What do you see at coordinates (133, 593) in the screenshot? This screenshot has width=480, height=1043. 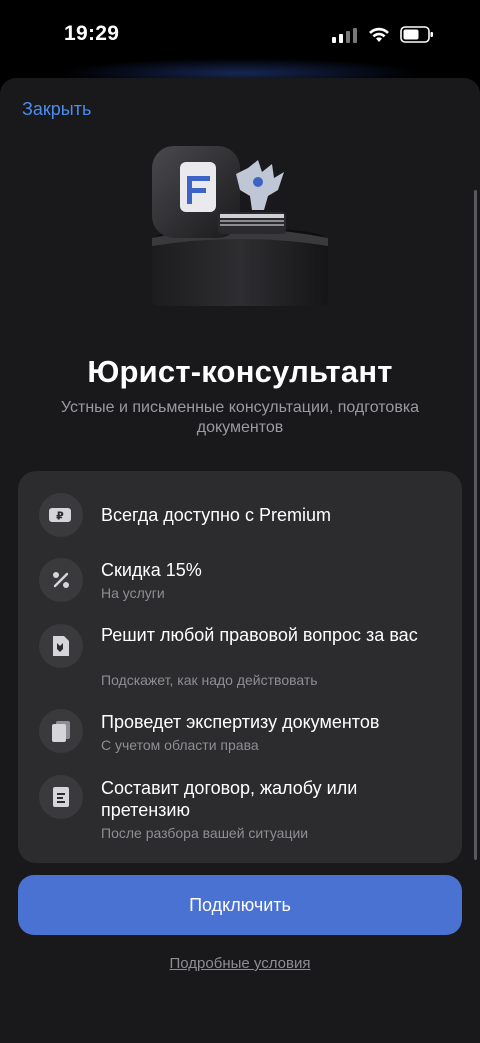 I see `feature-subtitle: На услуги` at bounding box center [133, 593].